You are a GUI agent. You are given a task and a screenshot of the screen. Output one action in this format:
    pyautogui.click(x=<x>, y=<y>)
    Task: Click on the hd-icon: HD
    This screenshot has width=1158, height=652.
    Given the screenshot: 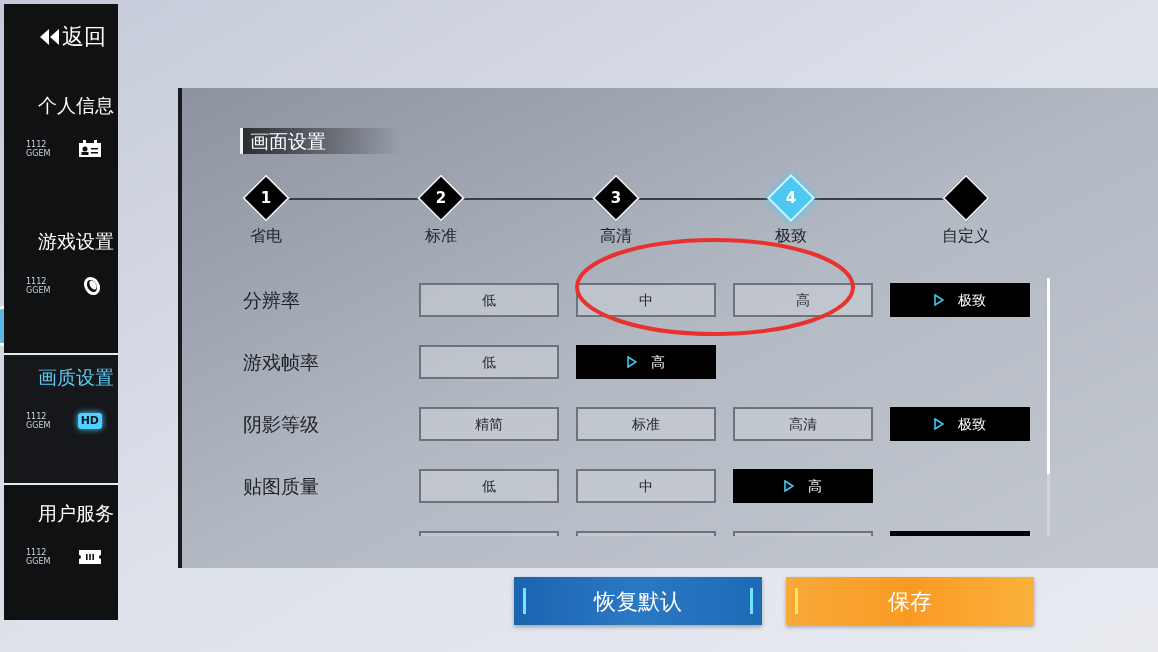 What is the action you would take?
    pyautogui.click(x=89, y=420)
    